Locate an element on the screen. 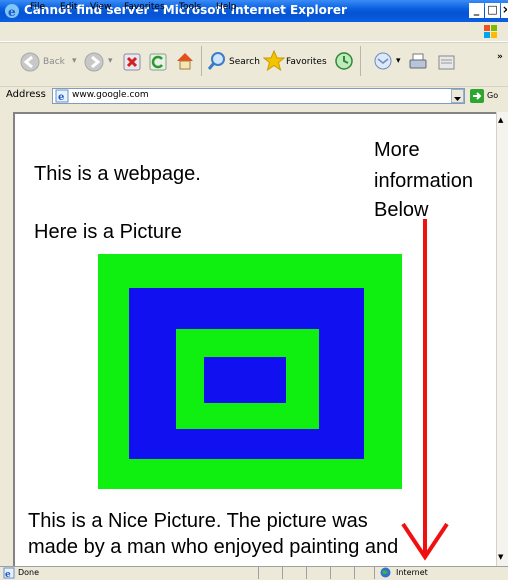 Image resolution: width=508 pixels, height=580 pixels. toolbar-overflow-icon: » is located at coordinates (500, 57).